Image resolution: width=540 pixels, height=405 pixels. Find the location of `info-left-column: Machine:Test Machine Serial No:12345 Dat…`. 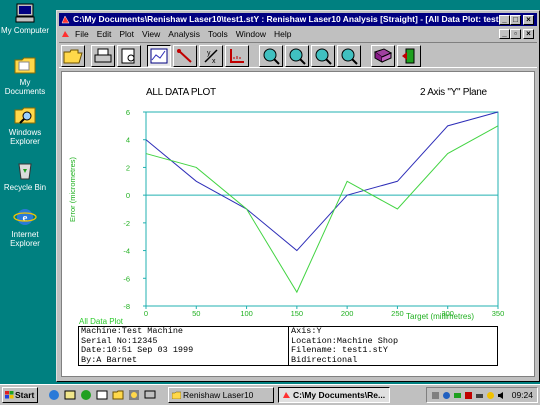

info-left-column: Machine:Test Machine Serial No:12345 Dat… is located at coordinates (184, 345).